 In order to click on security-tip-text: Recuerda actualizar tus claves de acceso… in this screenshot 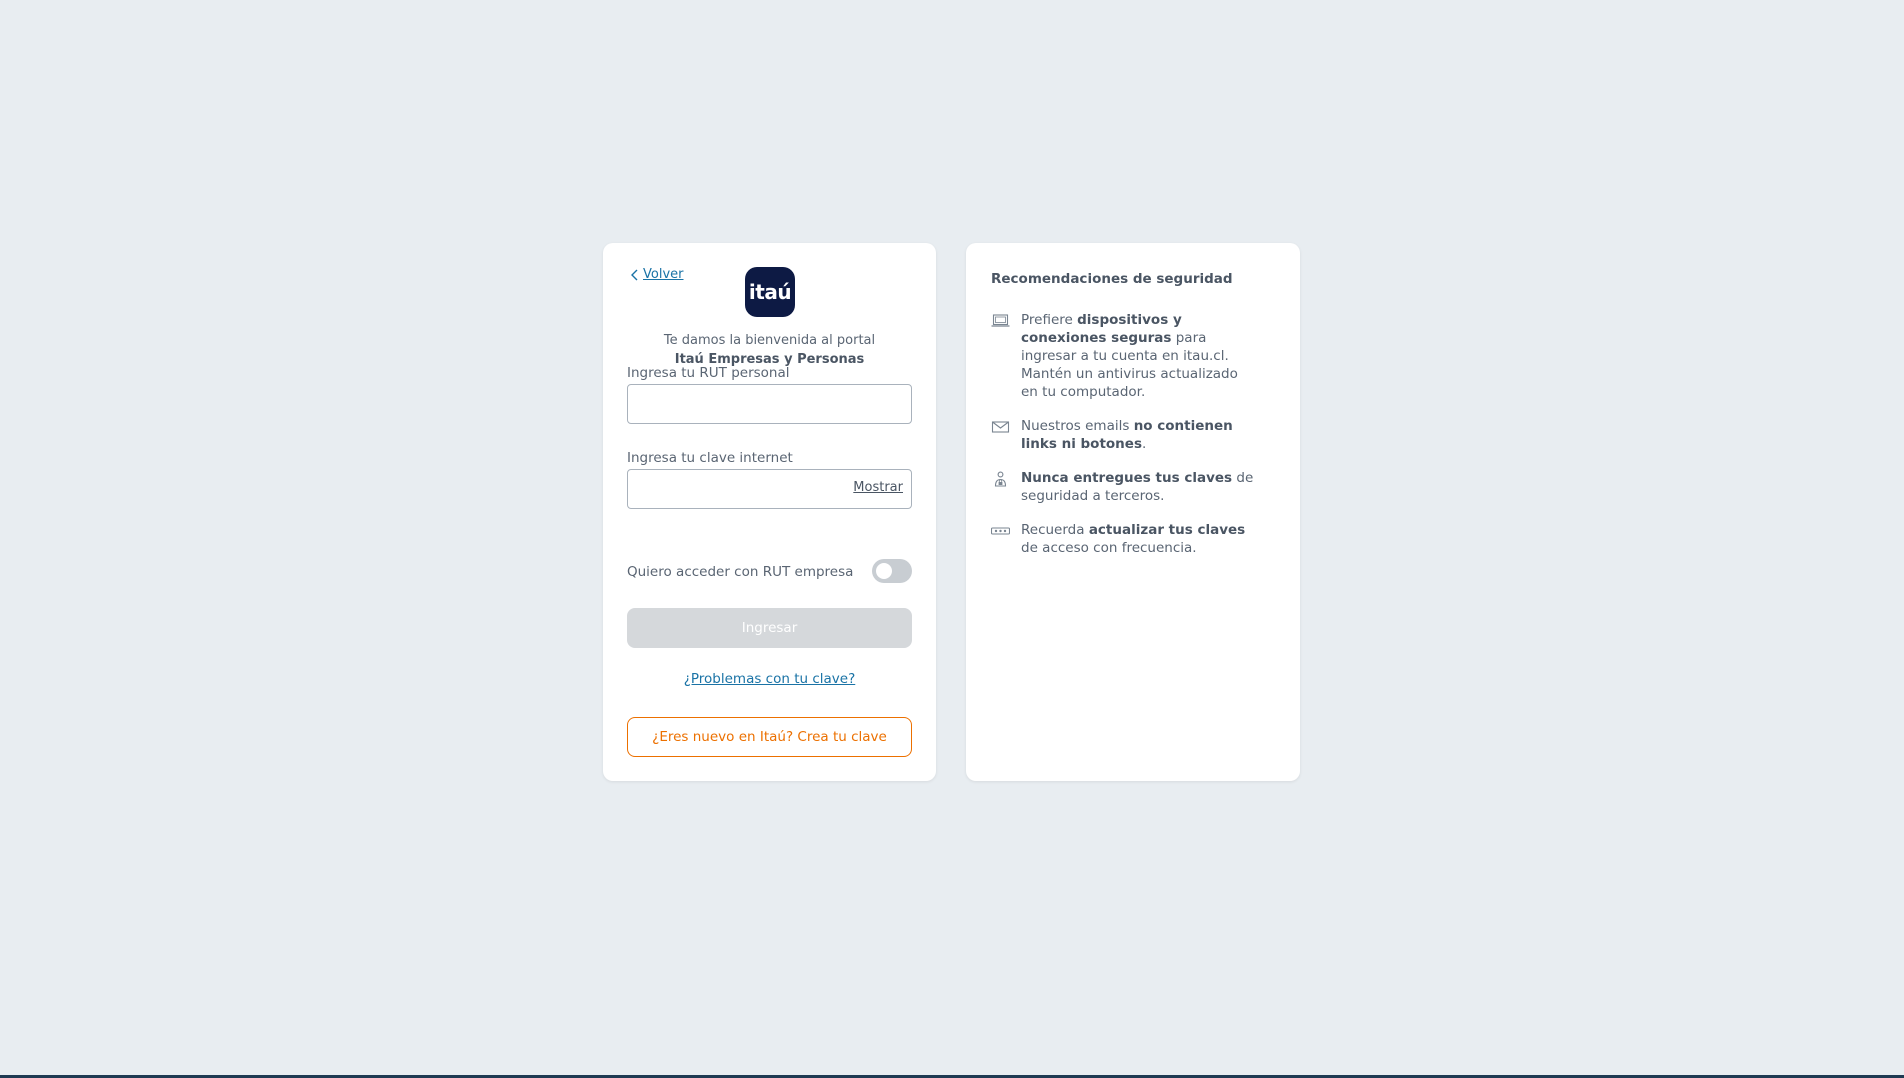, I will do `click(1139, 539)`.